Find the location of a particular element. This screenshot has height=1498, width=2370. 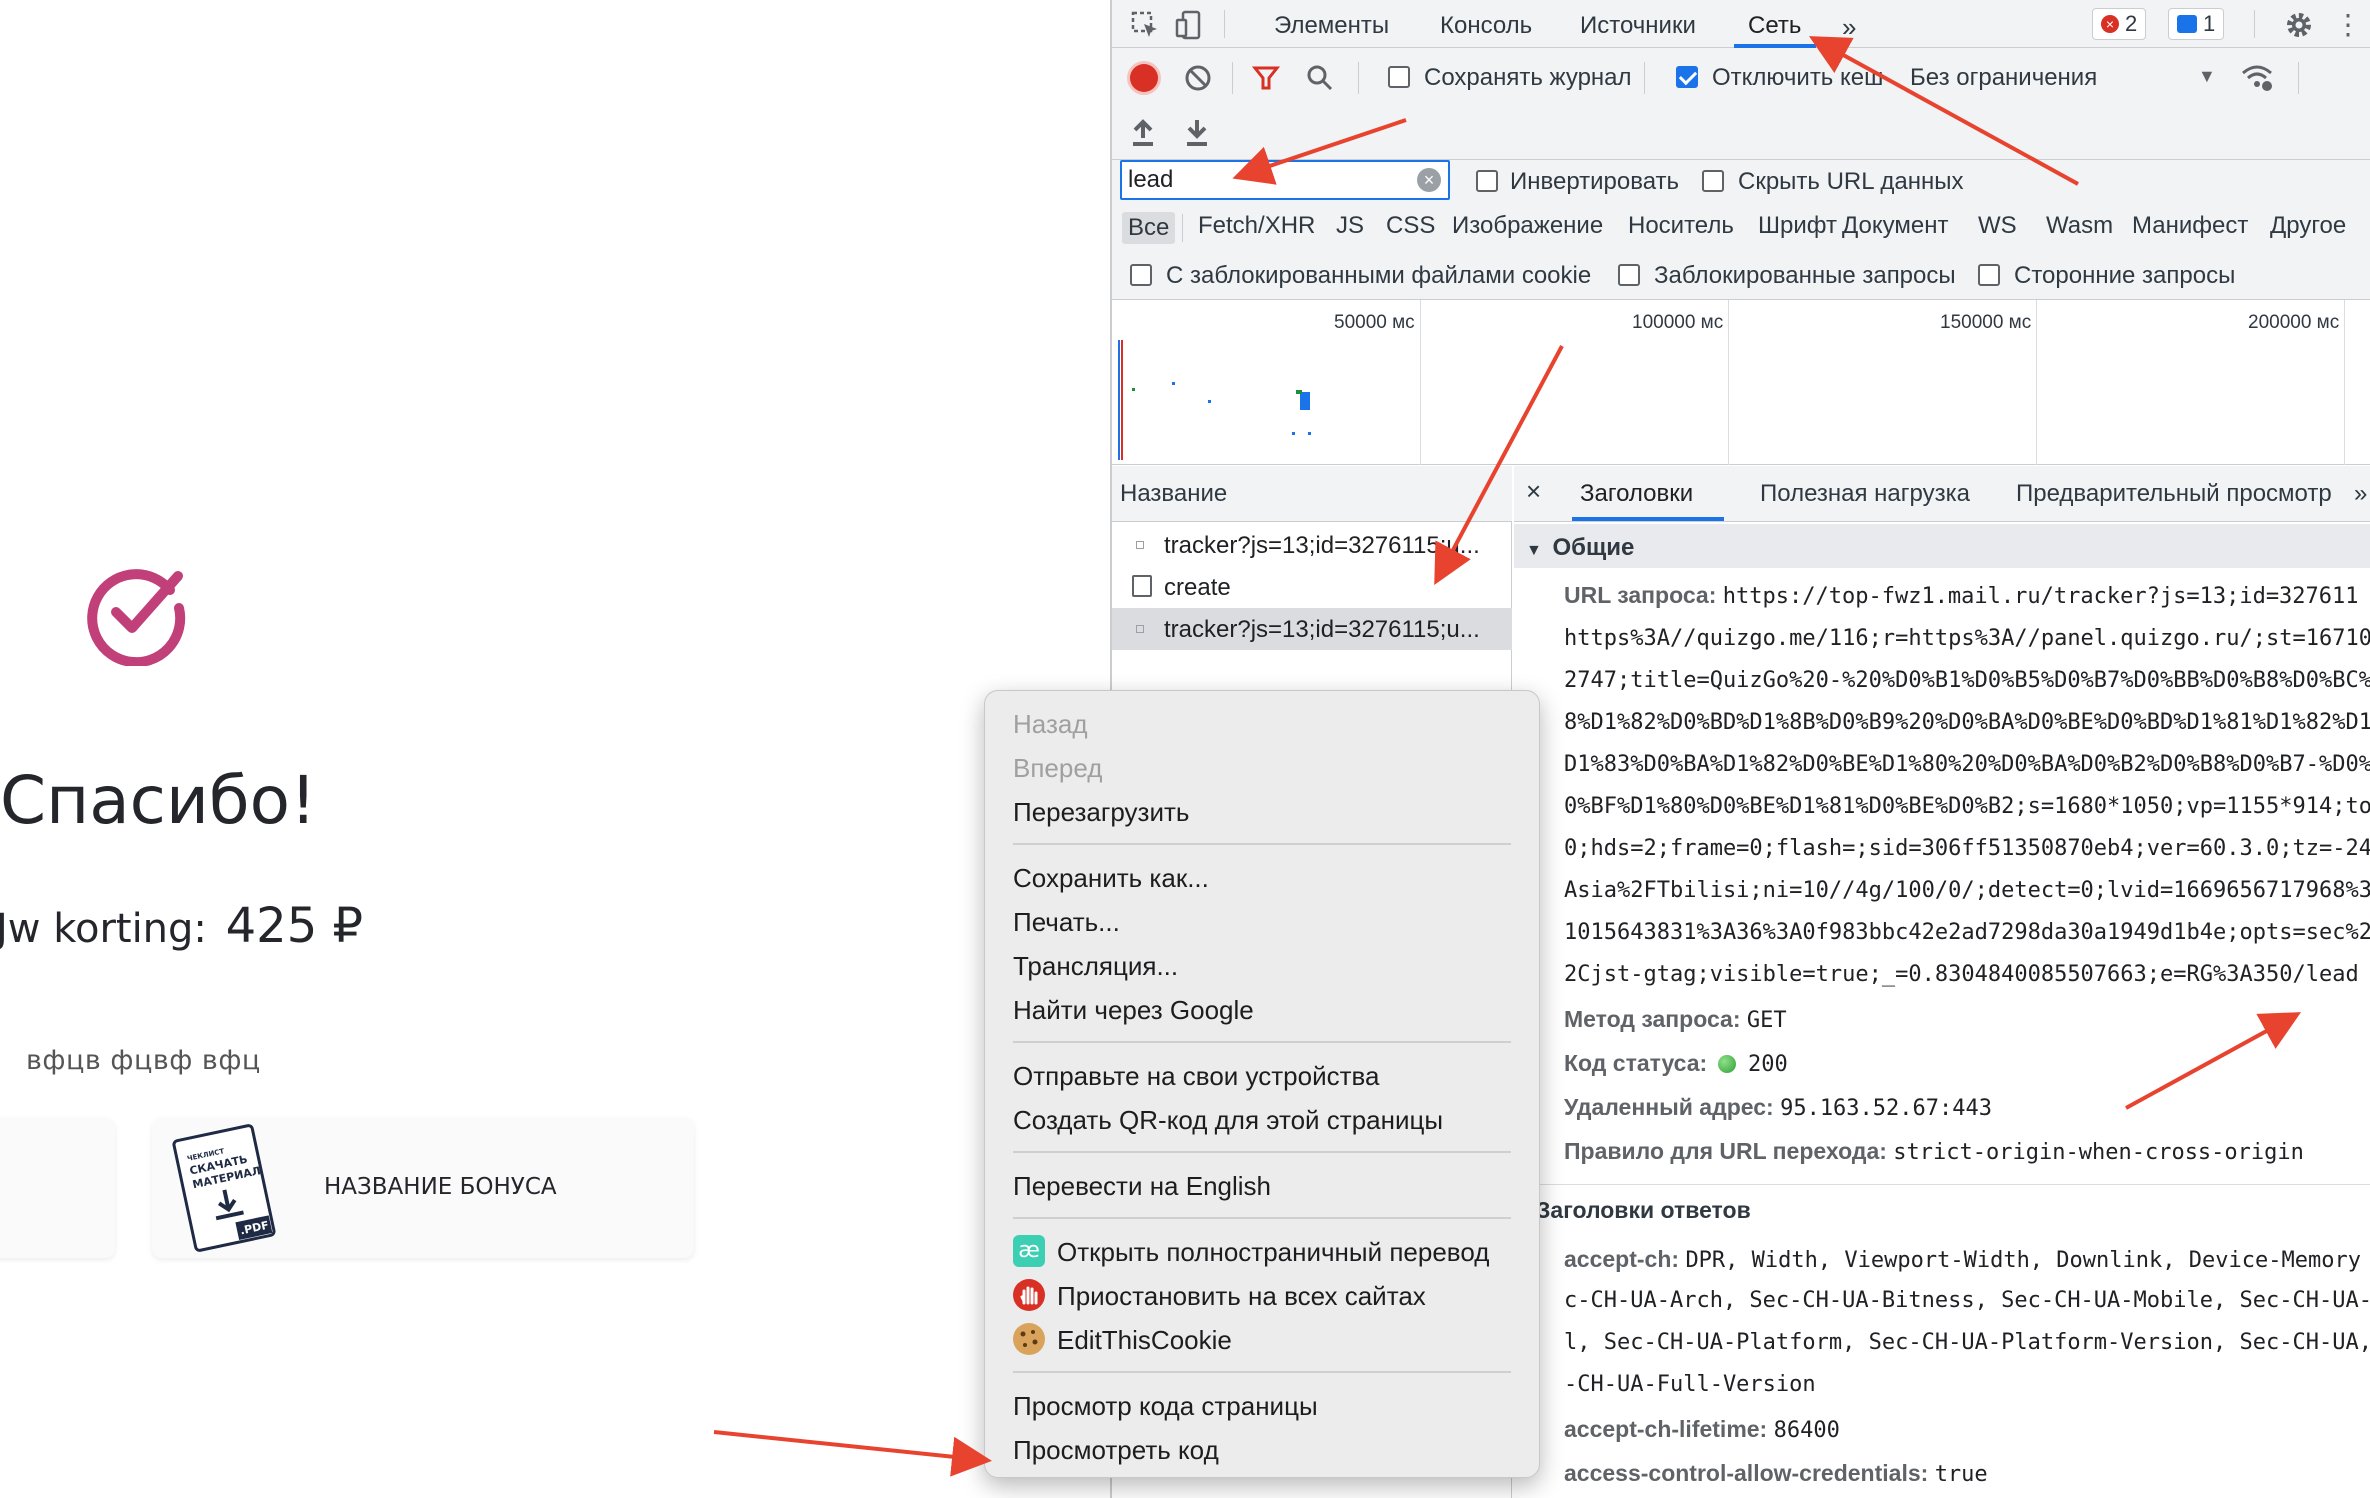

network-conditions-icon is located at coordinates (2257, 77).